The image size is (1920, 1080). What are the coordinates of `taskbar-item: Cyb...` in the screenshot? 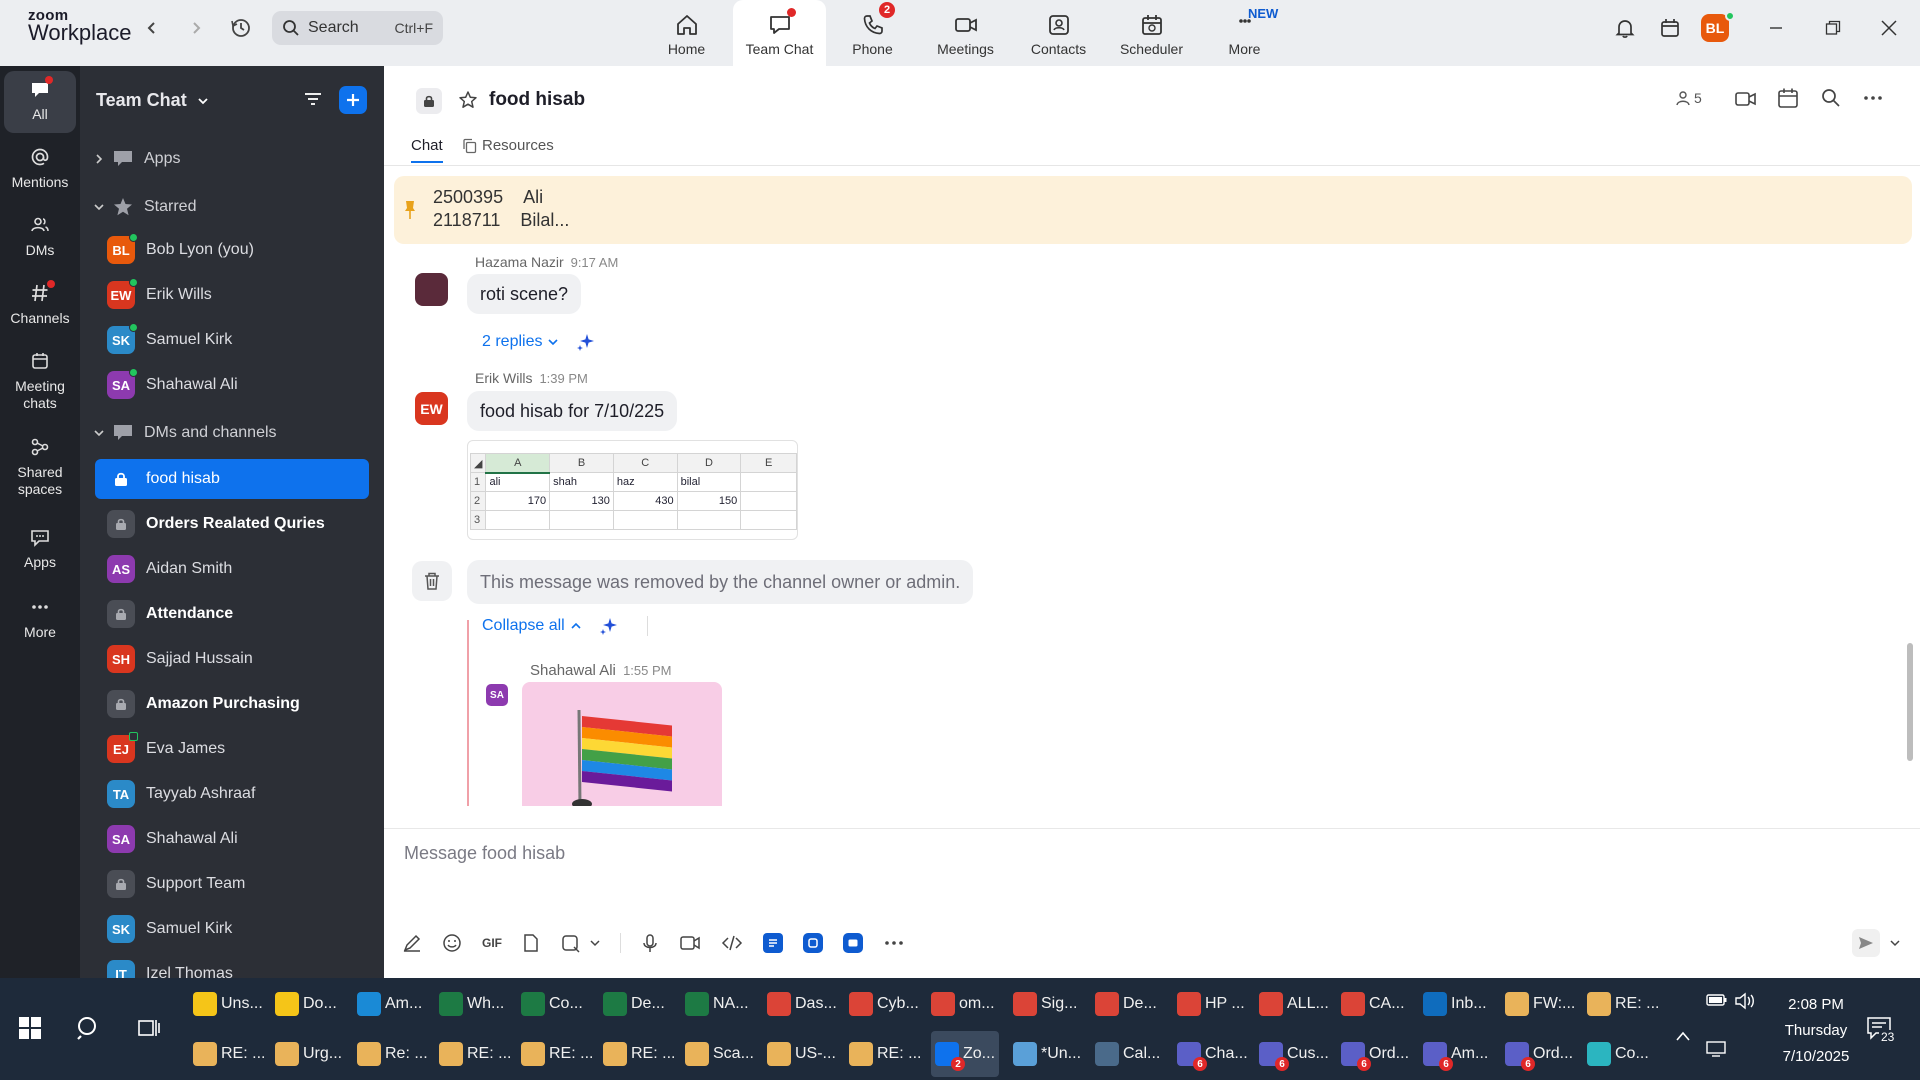 It's located at (884, 1004).